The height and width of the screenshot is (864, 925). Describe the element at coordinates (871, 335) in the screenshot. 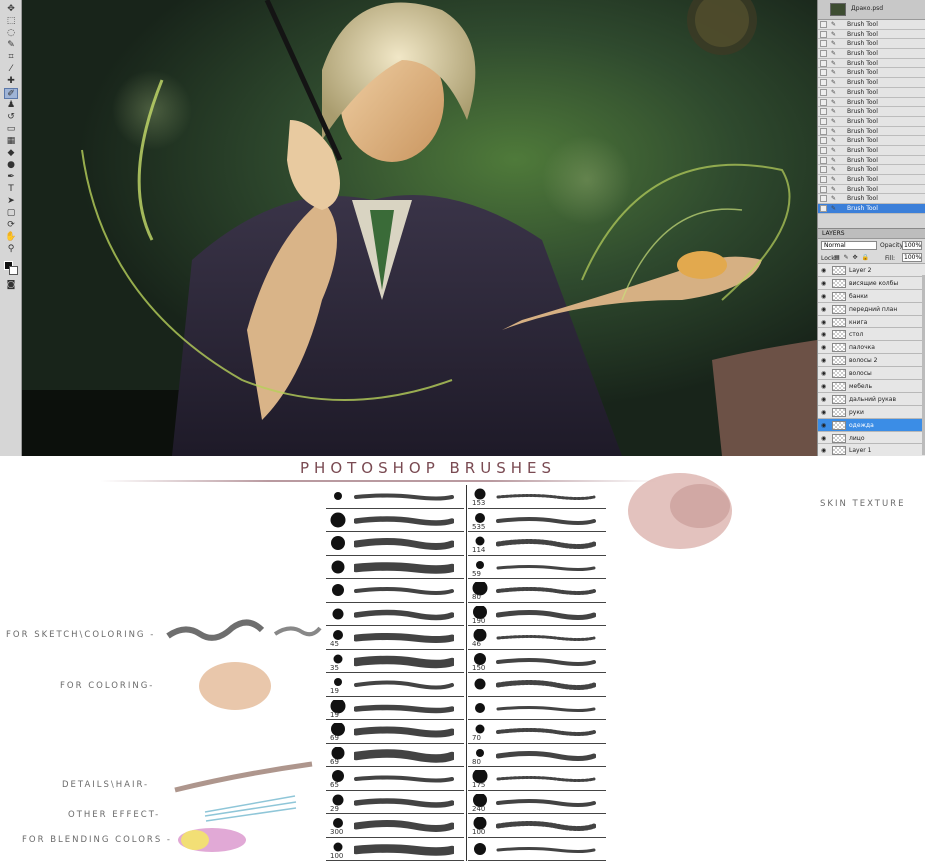

I see `layer-row: ◉ стол` at that location.